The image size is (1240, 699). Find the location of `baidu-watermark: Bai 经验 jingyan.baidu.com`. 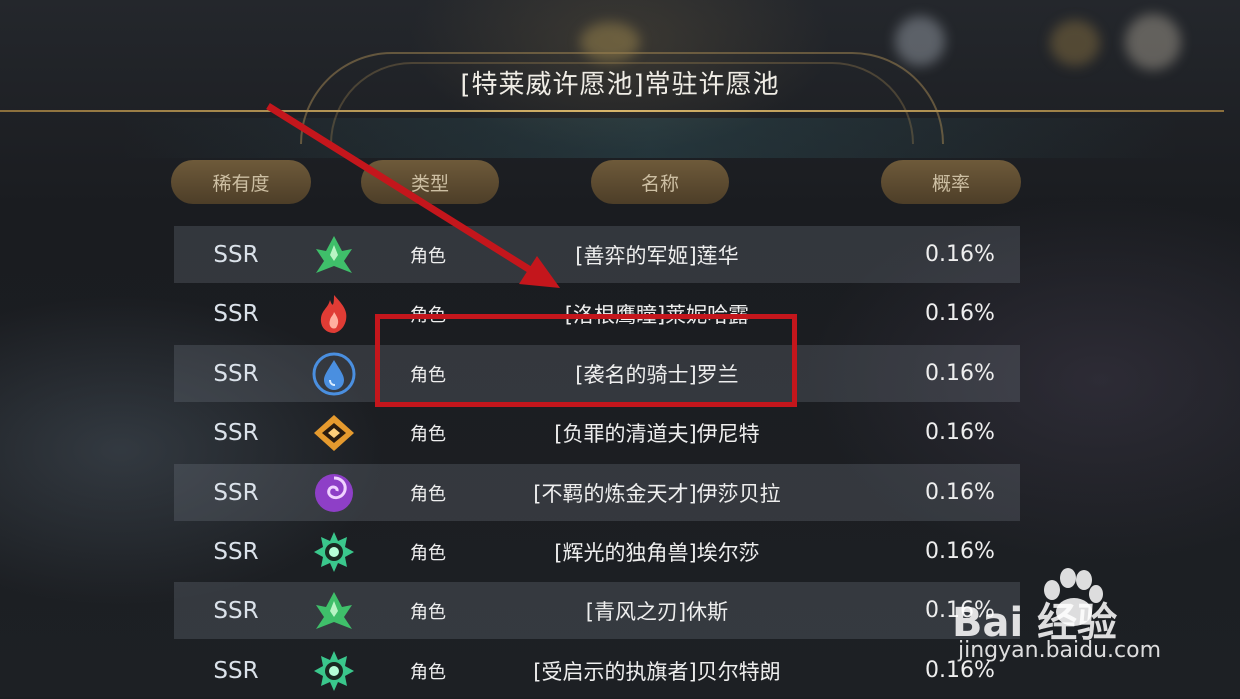

baidu-watermark: Bai 经验 jingyan.baidu.com is located at coordinates (1082, 623).